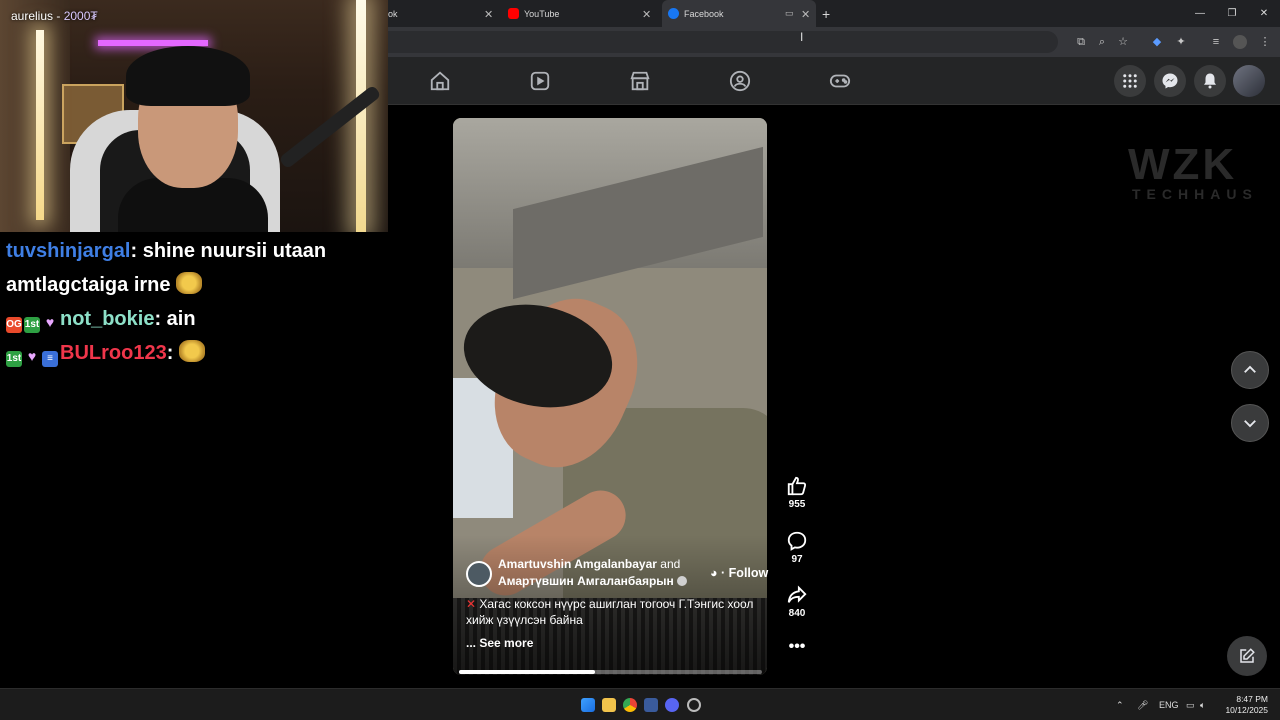 The height and width of the screenshot is (720, 1280). I want to click on browser-menu-icon: ⋮, so click(1265, 42).